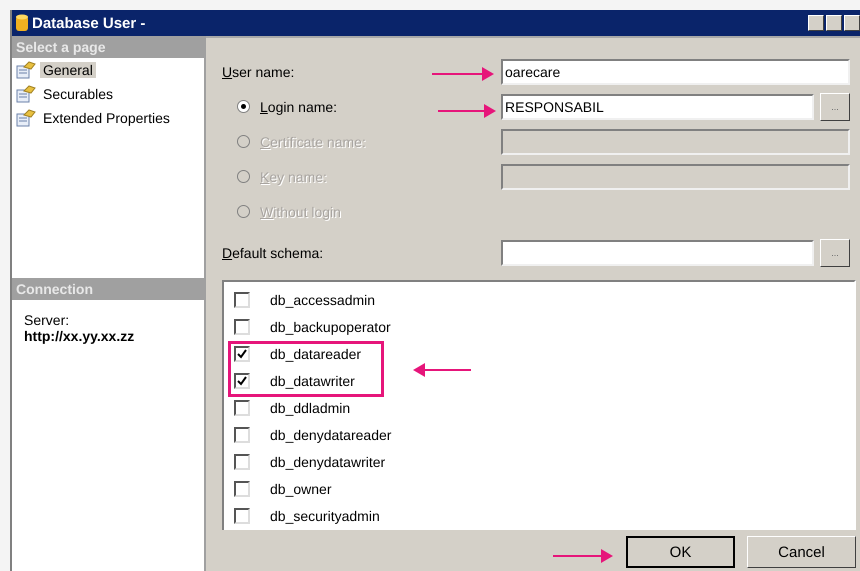 The height and width of the screenshot is (571, 860). What do you see at coordinates (325, 516) in the screenshot?
I see `role-label: db_securityadmin` at bounding box center [325, 516].